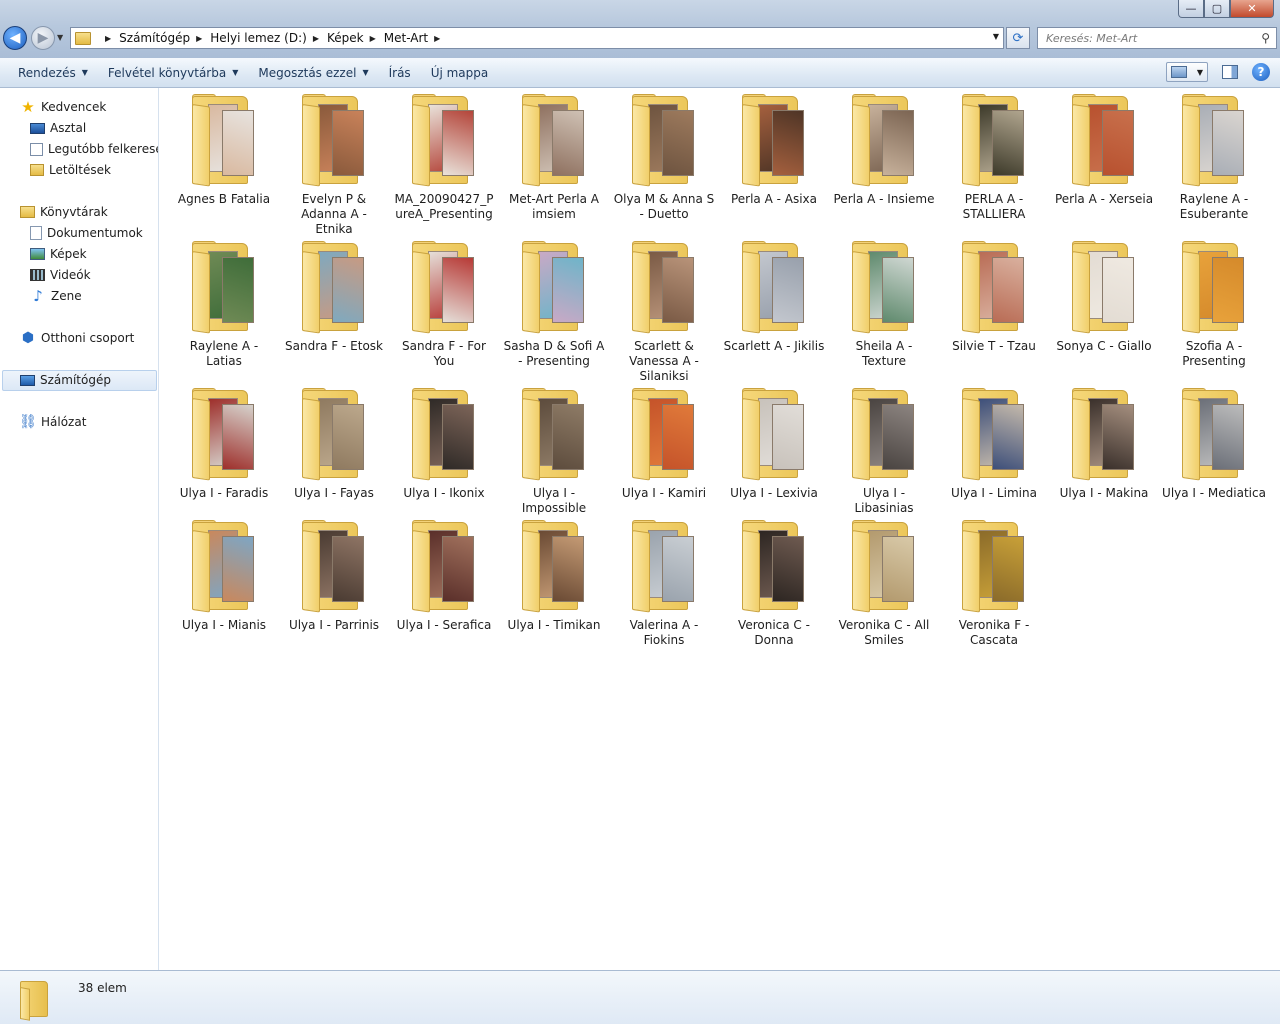  What do you see at coordinates (554, 625) in the screenshot?
I see `folder-name: Ulya I - Timikan` at bounding box center [554, 625].